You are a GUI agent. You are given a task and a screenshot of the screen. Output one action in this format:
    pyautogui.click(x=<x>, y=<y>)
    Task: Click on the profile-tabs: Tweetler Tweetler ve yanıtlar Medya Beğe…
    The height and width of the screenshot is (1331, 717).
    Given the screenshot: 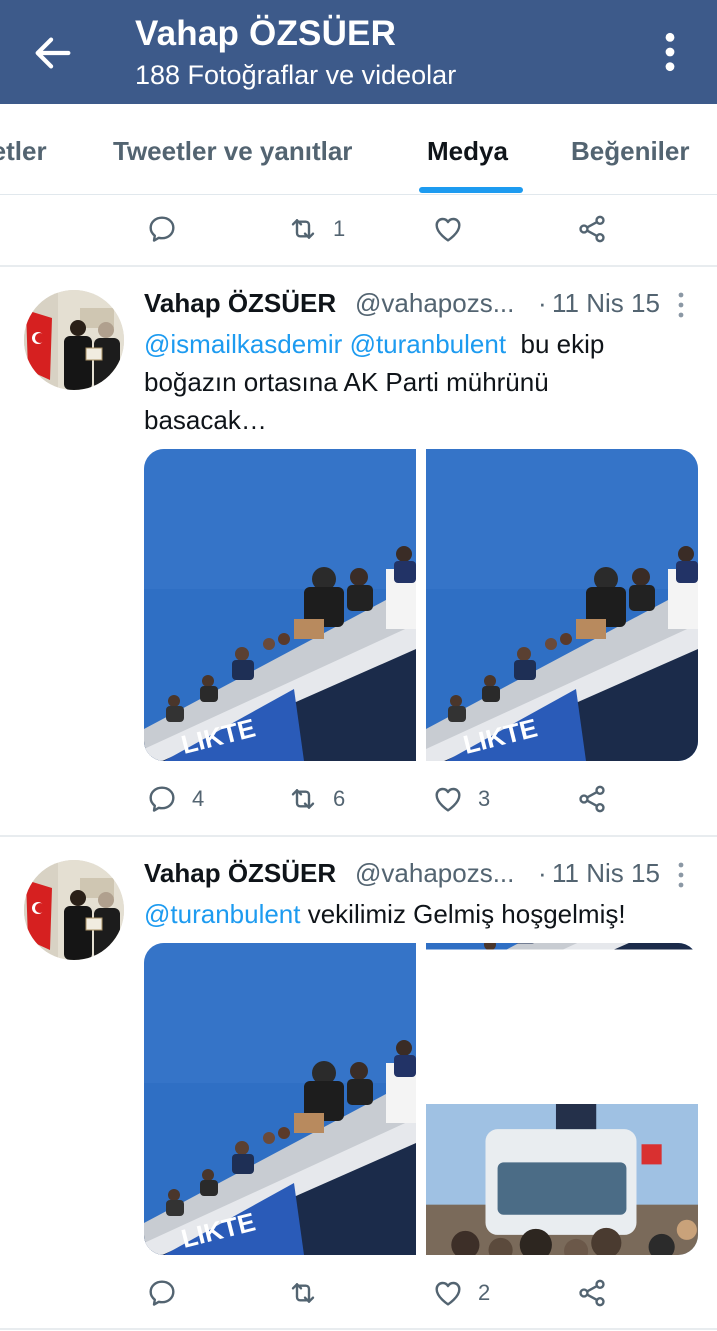 What is the action you would take?
    pyautogui.click(x=358, y=149)
    